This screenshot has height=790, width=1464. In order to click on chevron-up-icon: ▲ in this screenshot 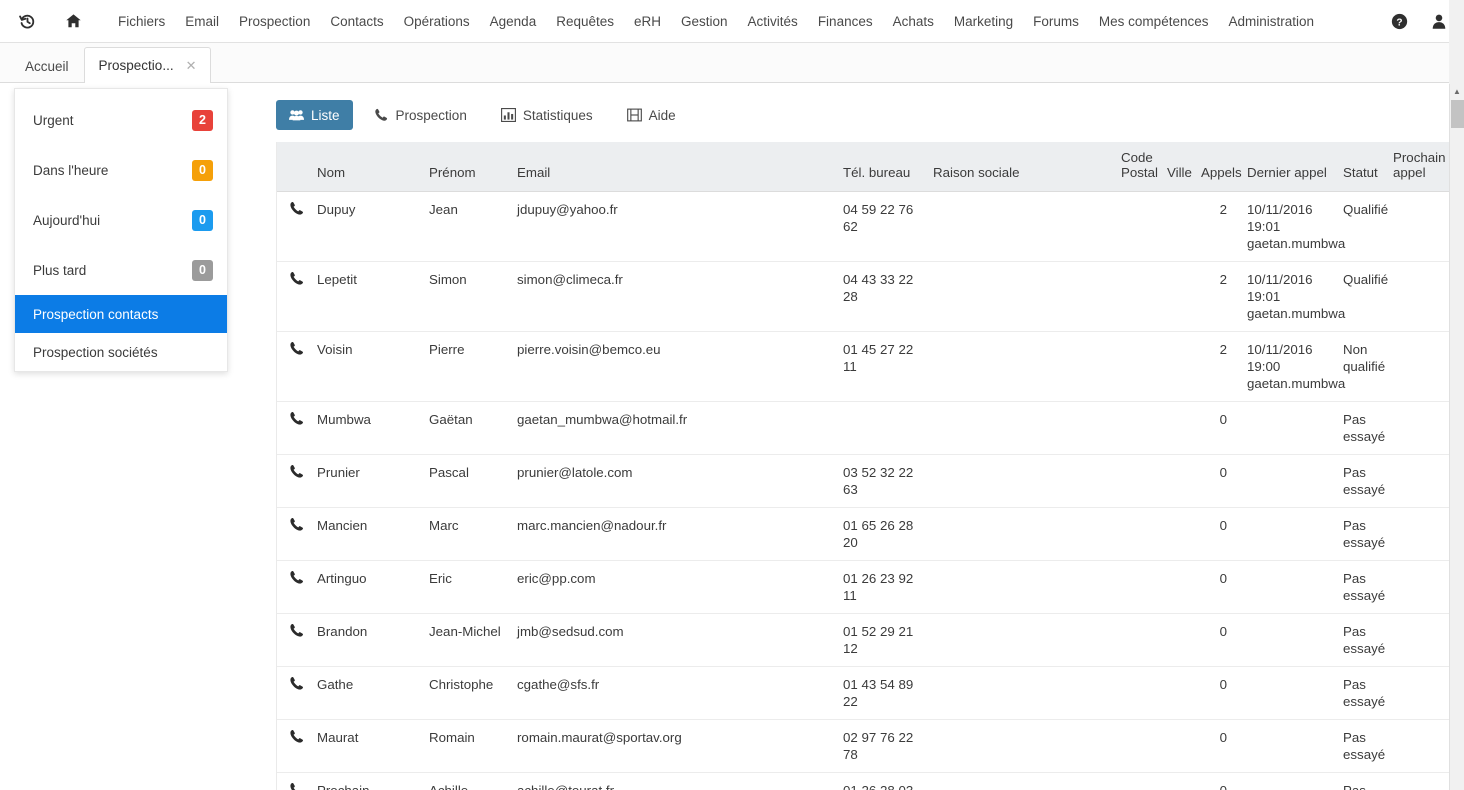, I will do `click(1457, 91)`.